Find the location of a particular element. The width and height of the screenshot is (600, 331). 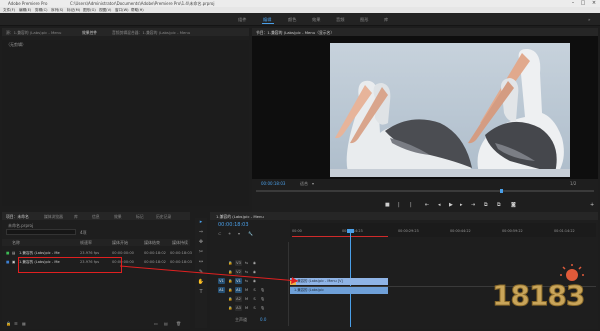

watermark-text: 18183 is located at coordinates (538, 296).